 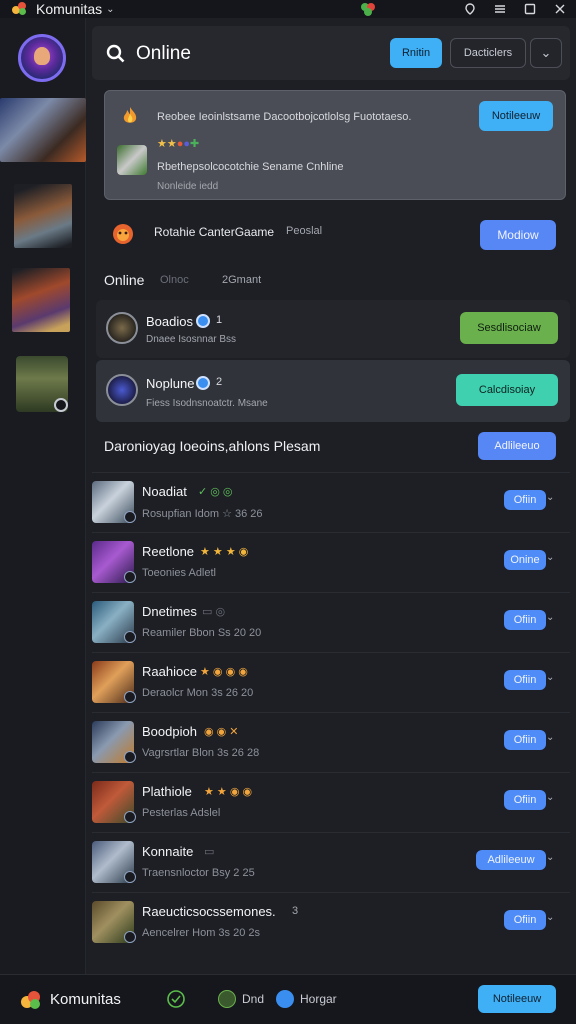 What do you see at coordinates (331, 562) in the screenshot?
I see `list-item: Reetlone ★ ★ ★ ◉ Toeonies Adletl Onine ⌄` at bounding box center [331, 562].